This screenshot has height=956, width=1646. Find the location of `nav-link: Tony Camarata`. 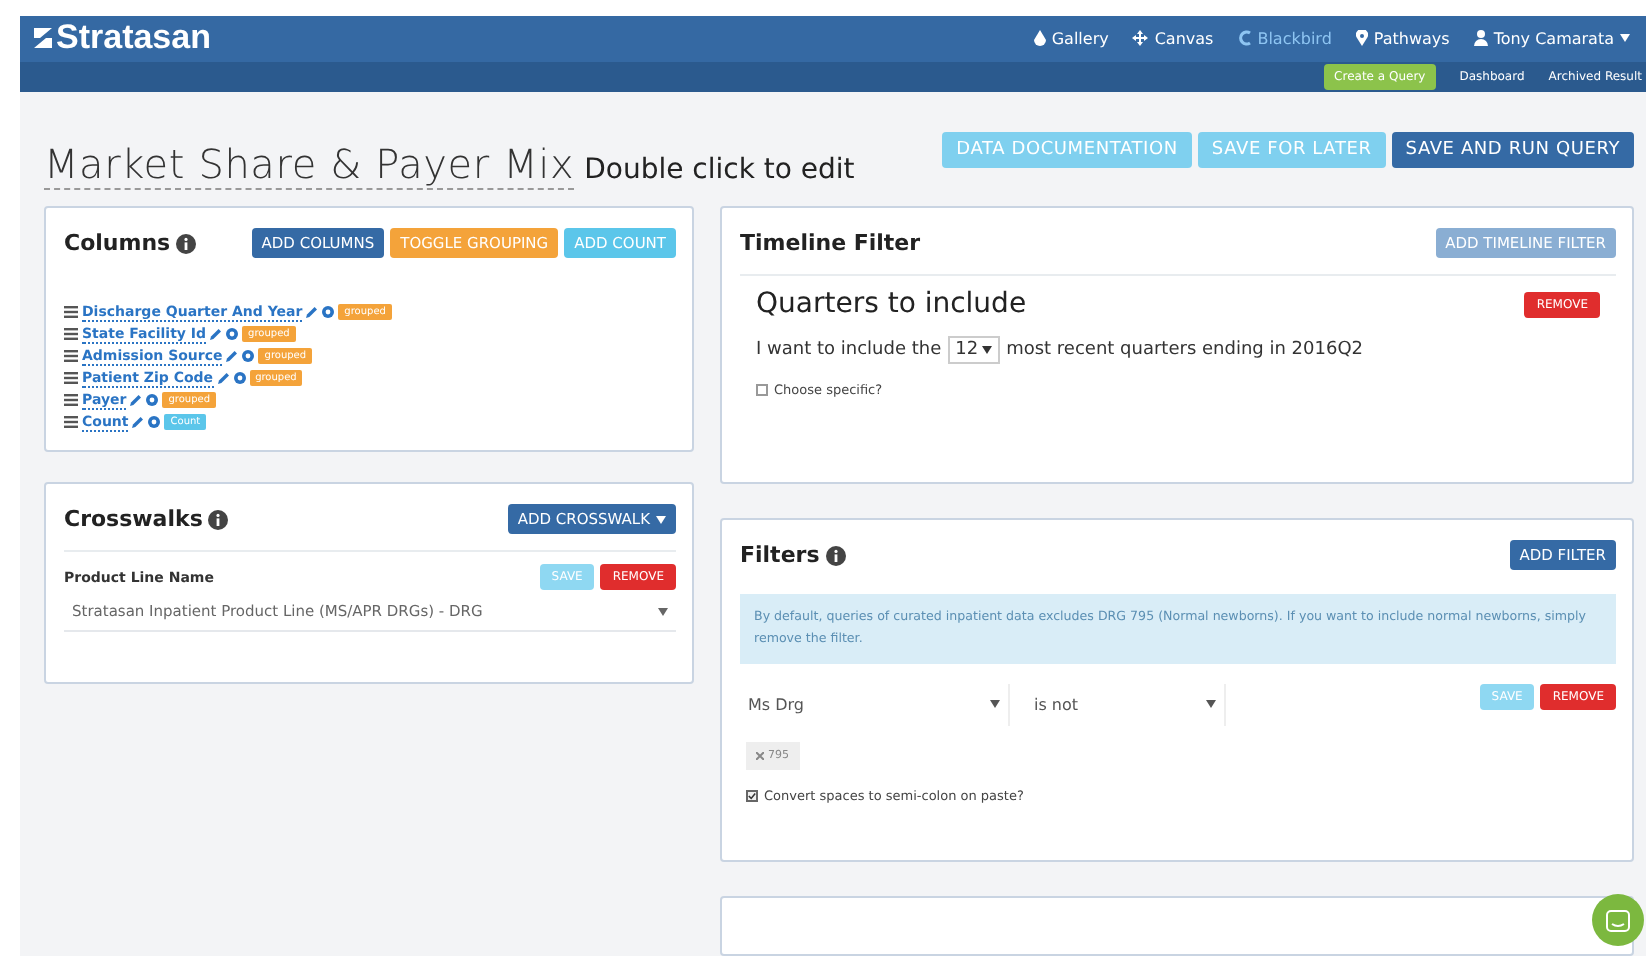

nav-link: Tony Camarata is located at coordinates (1551, 38).